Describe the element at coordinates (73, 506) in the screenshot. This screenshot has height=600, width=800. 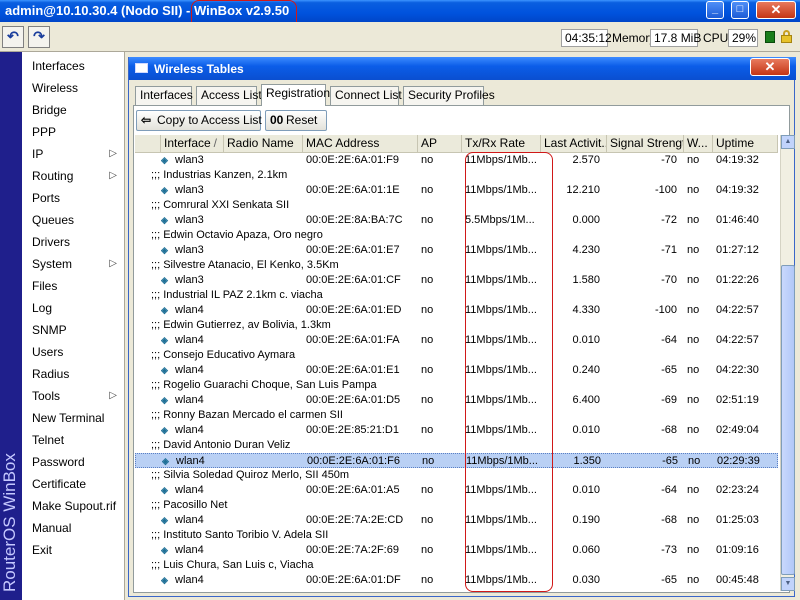
I see `menu-item-make-supout-rif: Make Supout.rif` at that location.